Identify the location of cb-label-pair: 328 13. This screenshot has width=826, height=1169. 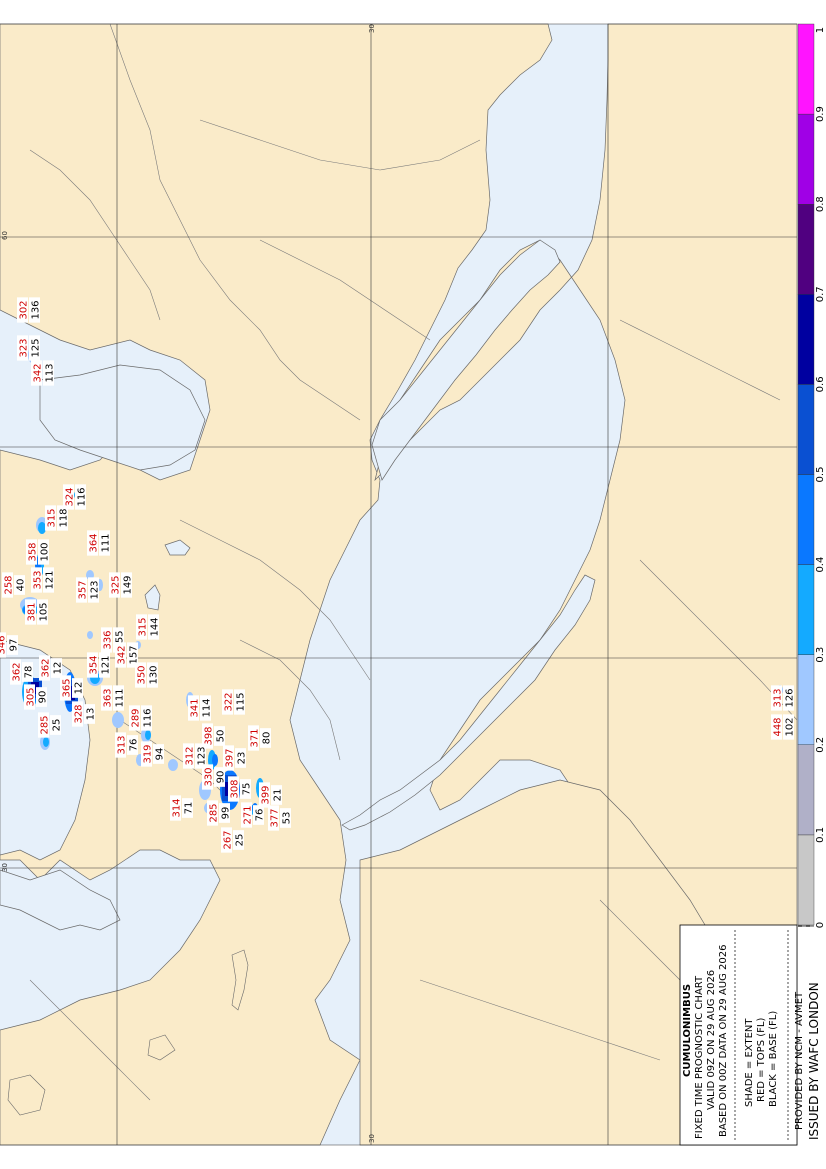
(84, 714).